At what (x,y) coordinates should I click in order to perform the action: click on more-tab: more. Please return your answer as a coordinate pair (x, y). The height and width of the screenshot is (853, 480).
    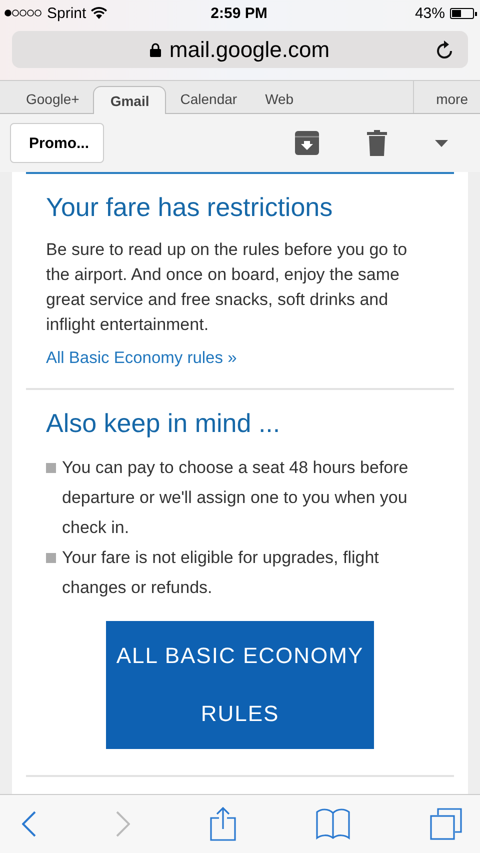
    Looking at the image, I should click on (446, 97).